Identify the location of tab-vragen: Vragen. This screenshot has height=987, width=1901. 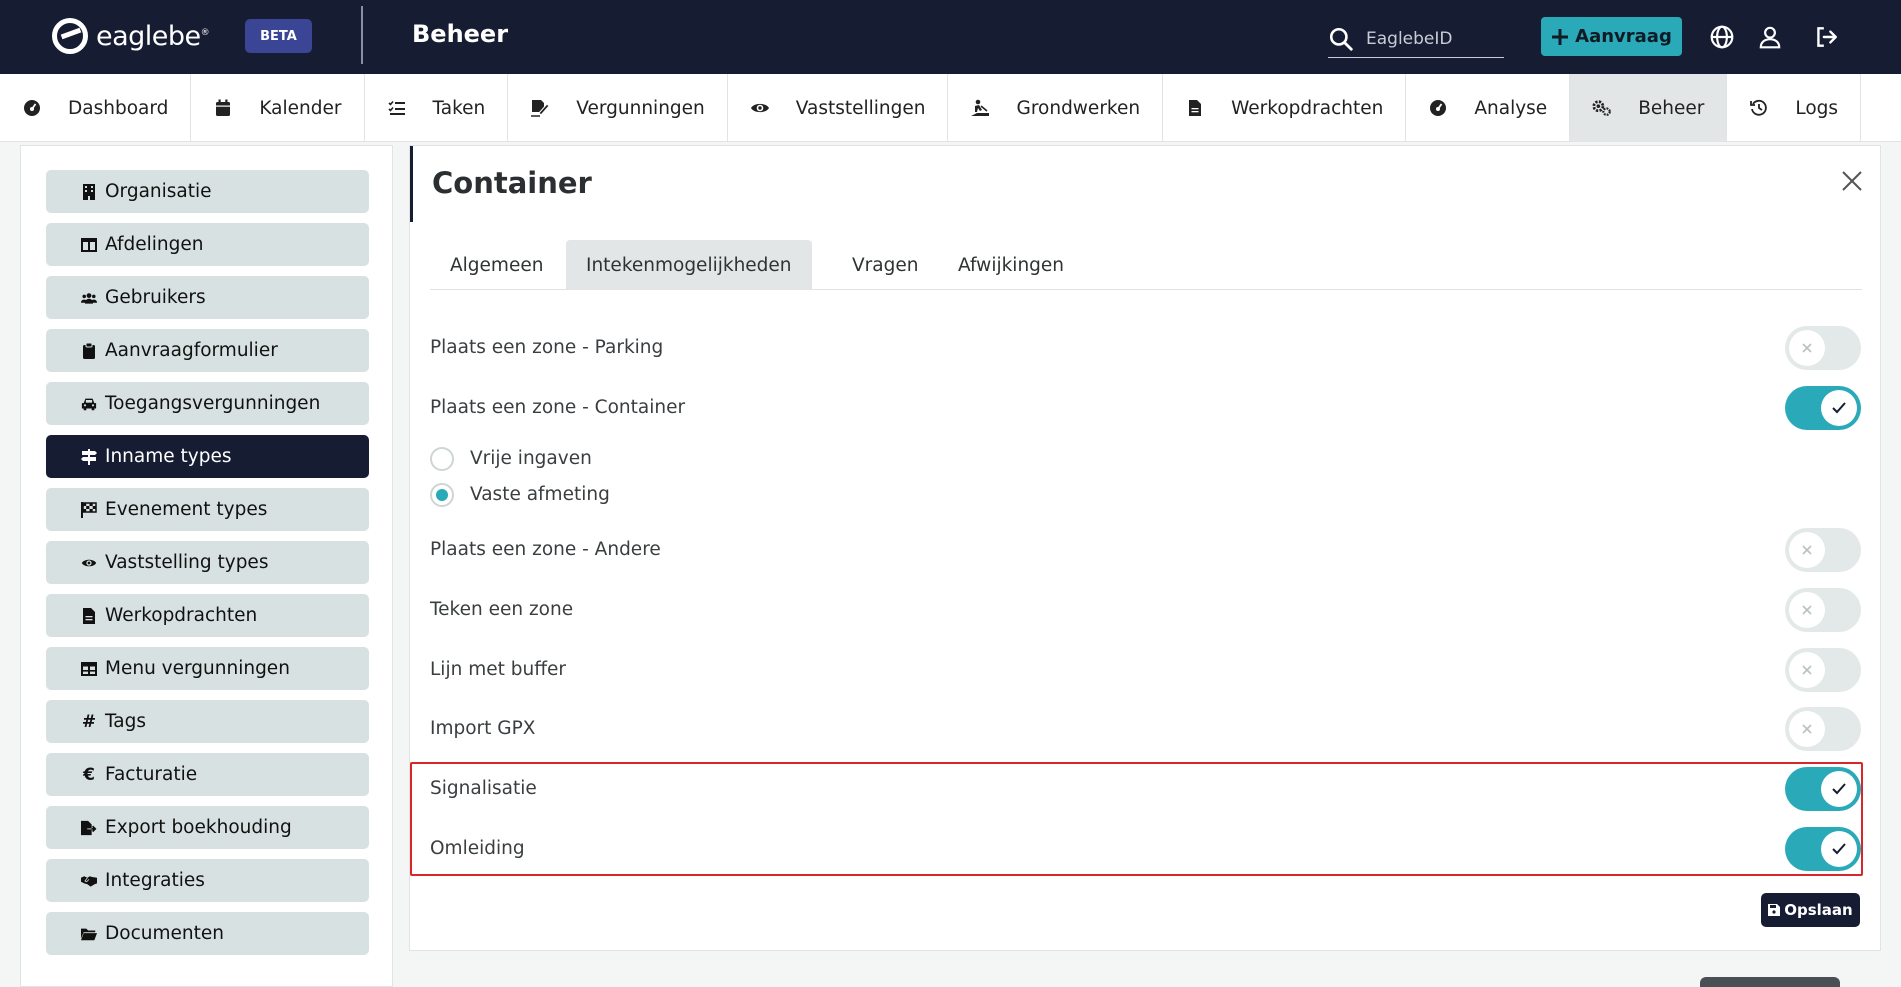
(885, 265).